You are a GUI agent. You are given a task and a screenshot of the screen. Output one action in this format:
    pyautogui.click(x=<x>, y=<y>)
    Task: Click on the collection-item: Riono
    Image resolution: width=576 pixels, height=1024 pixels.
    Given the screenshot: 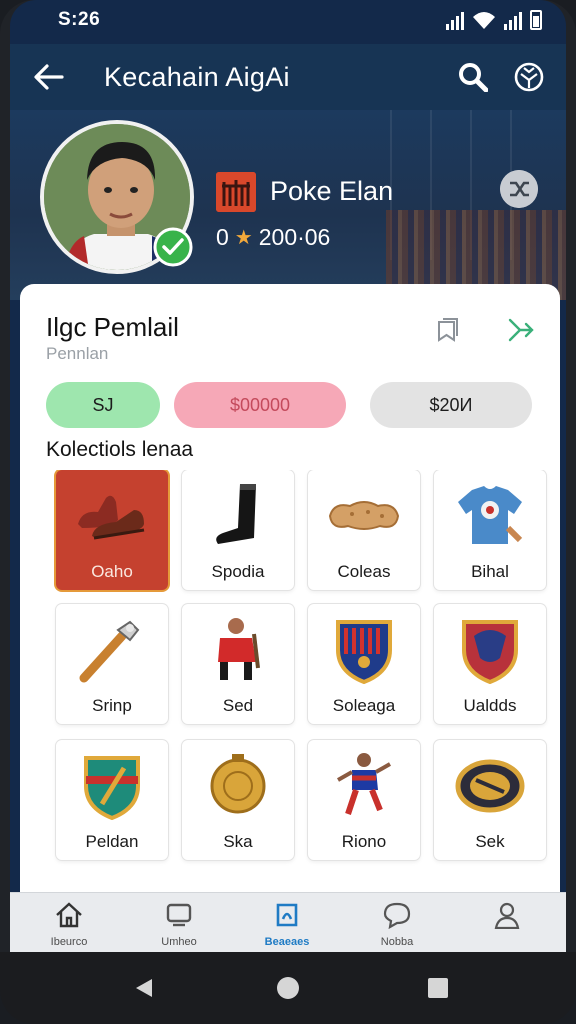 What is the action you would take?
    pyautogui.click(x=364, y=800)
    